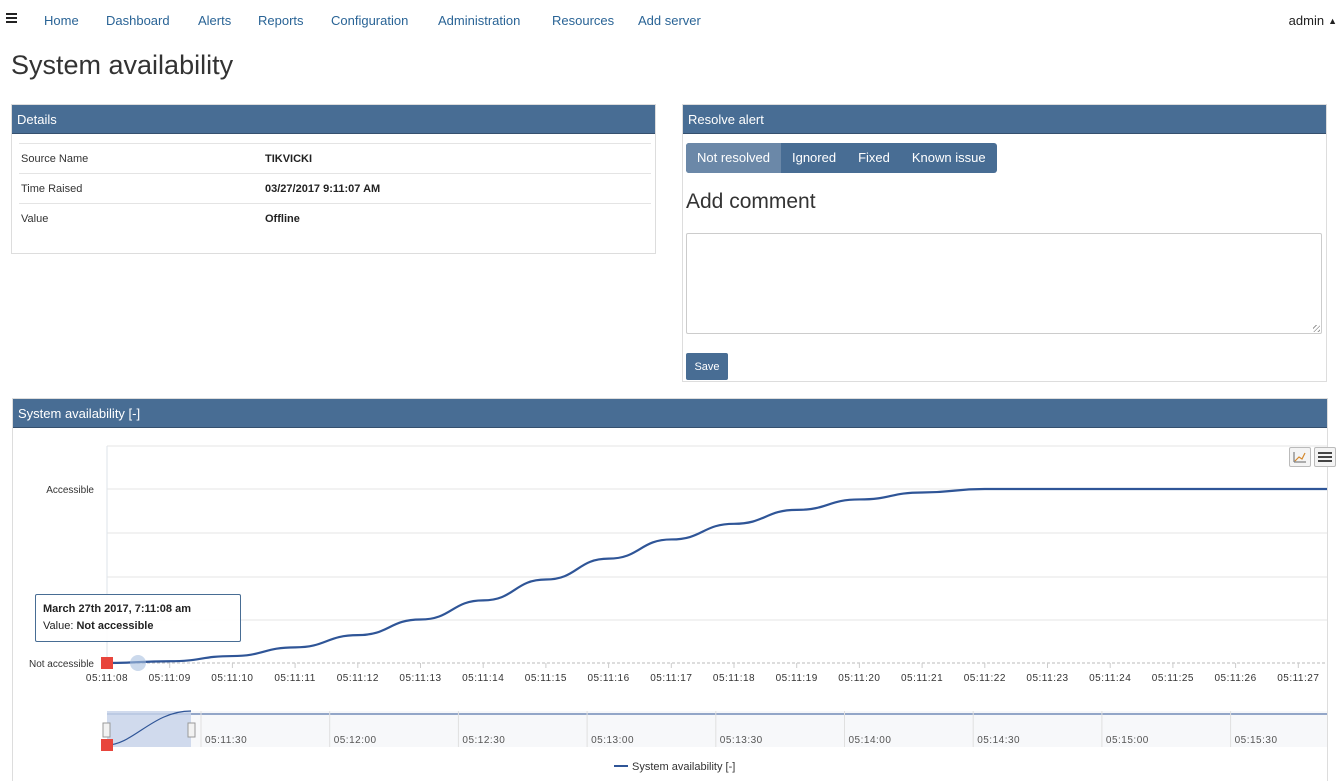 This screenshot has width=1339, height=781. I want to click on navigator-tick-label: 05:15:30, so click(1256, 740).